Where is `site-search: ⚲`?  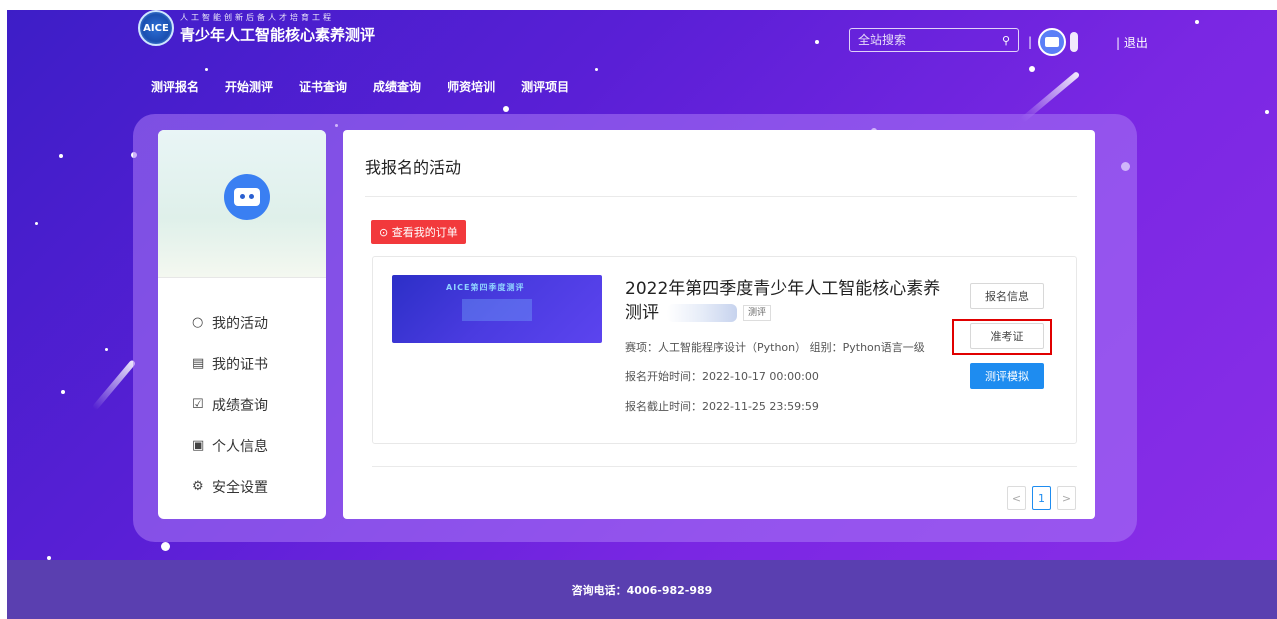
site-search: ⚲ is located at coordinates (934, 40).